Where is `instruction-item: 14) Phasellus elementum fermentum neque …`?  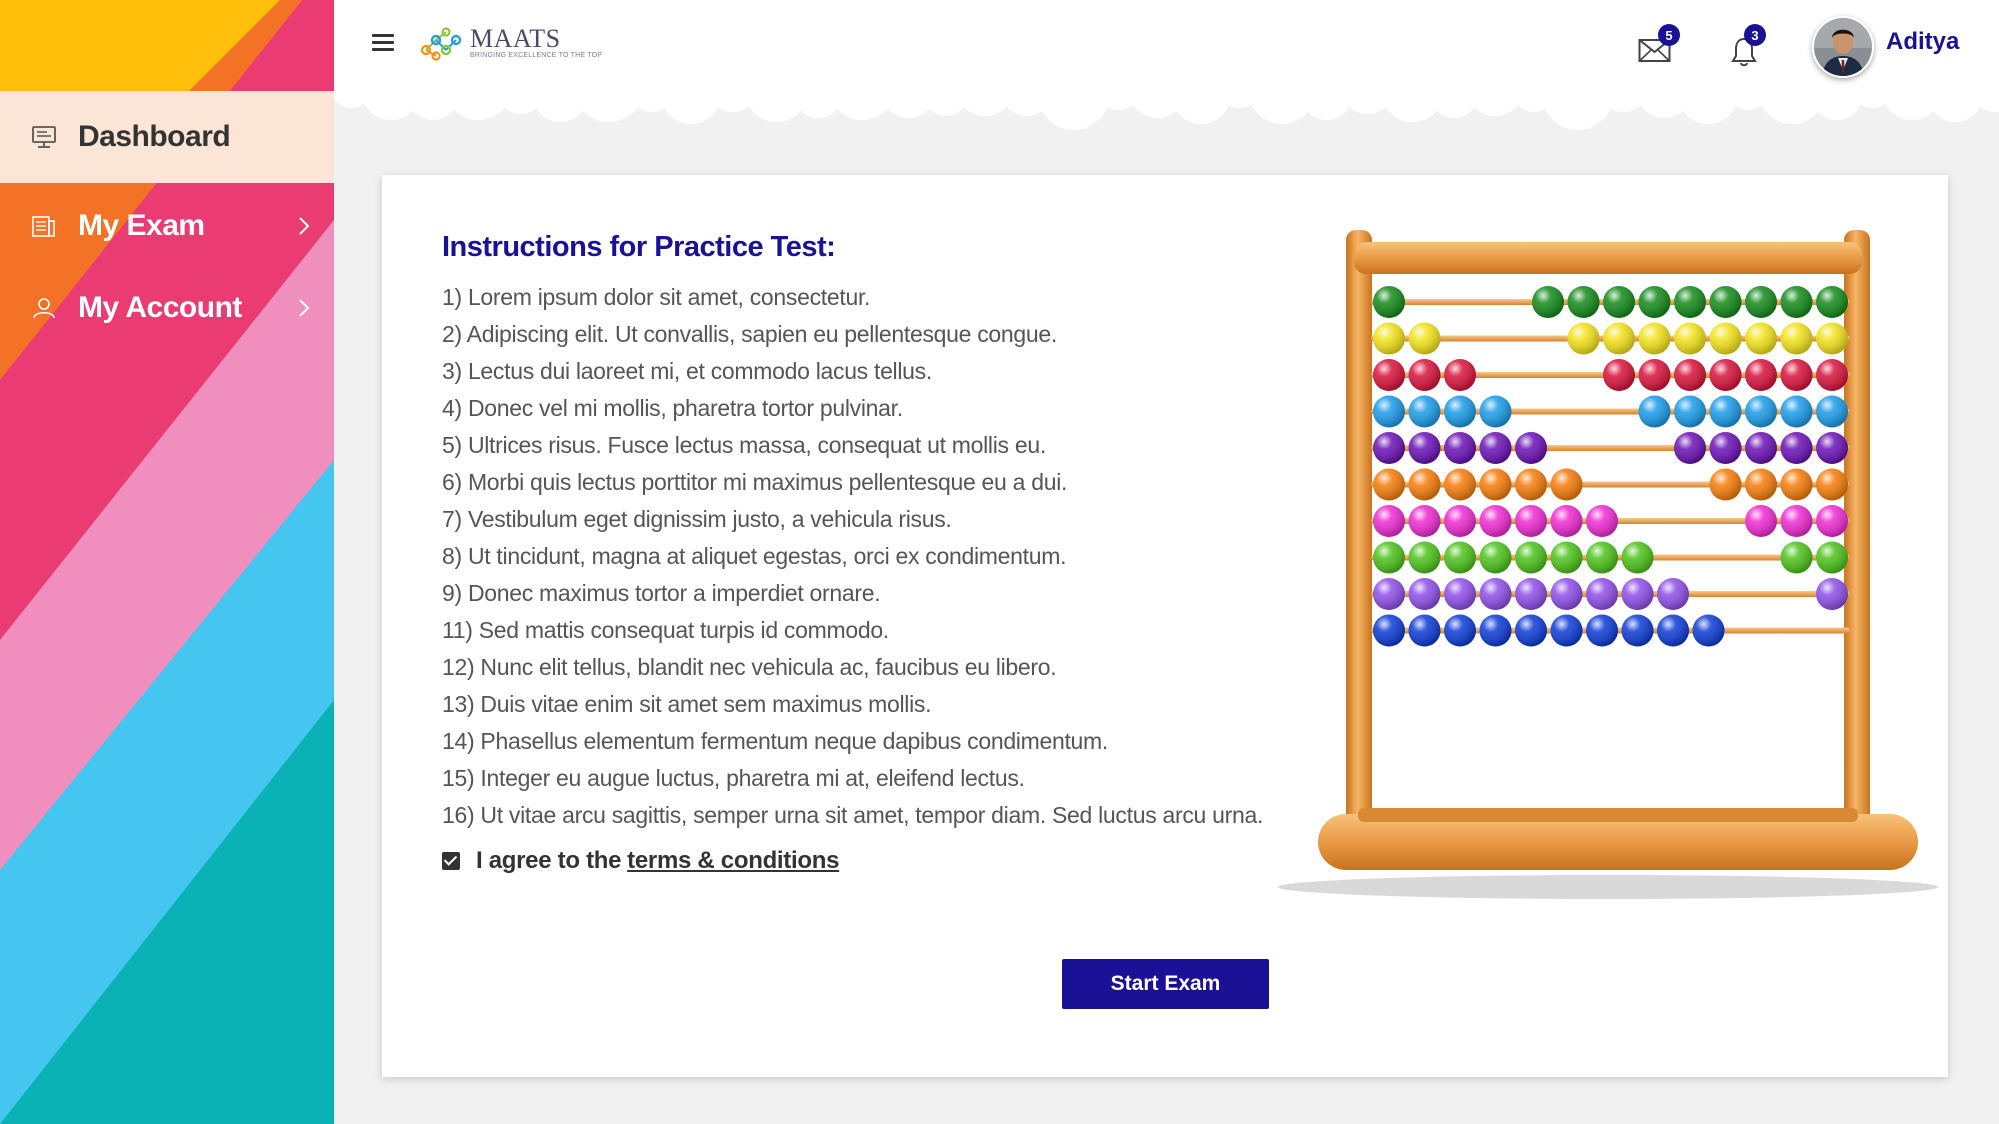 instruction-item: 14) Phasellus elementum fermentum neque … is located at coordinates (775, 741).